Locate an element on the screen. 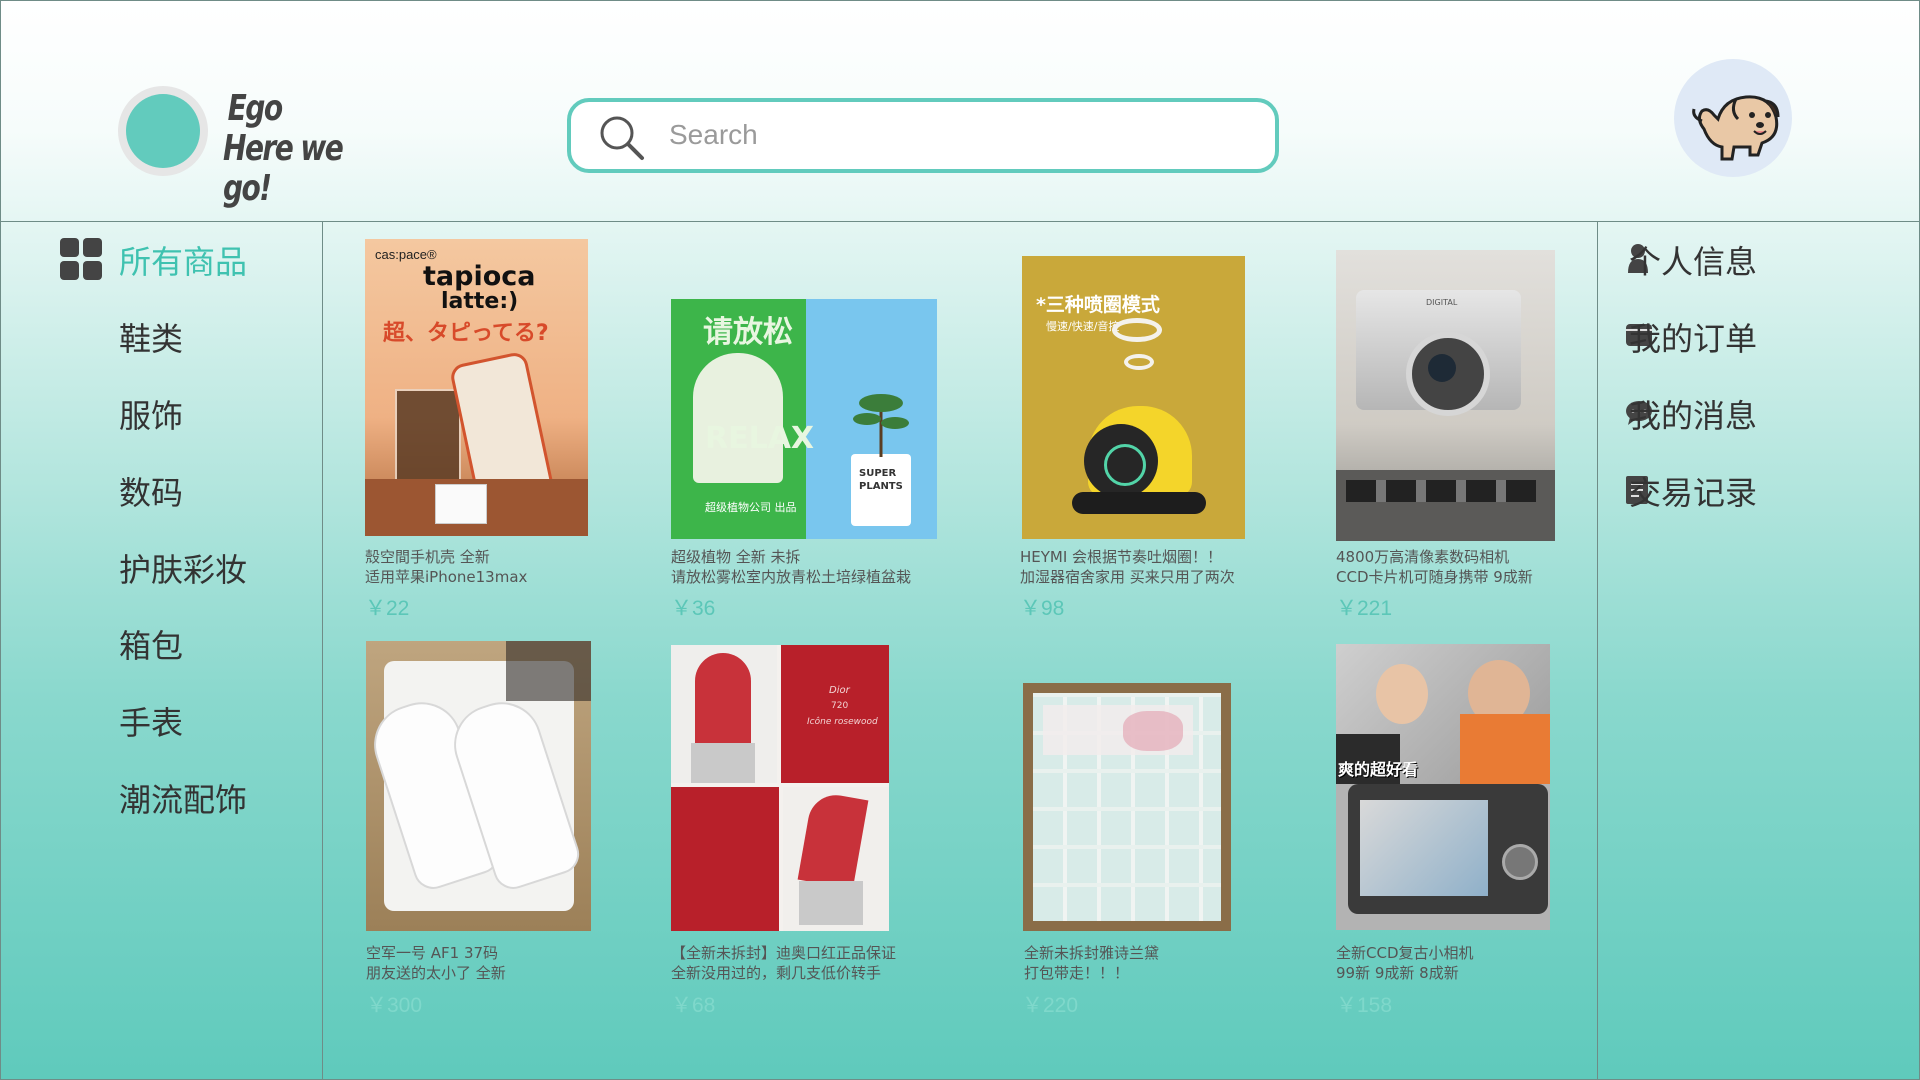  product-image-relax: RELAX is located at coordinates (760, 438).